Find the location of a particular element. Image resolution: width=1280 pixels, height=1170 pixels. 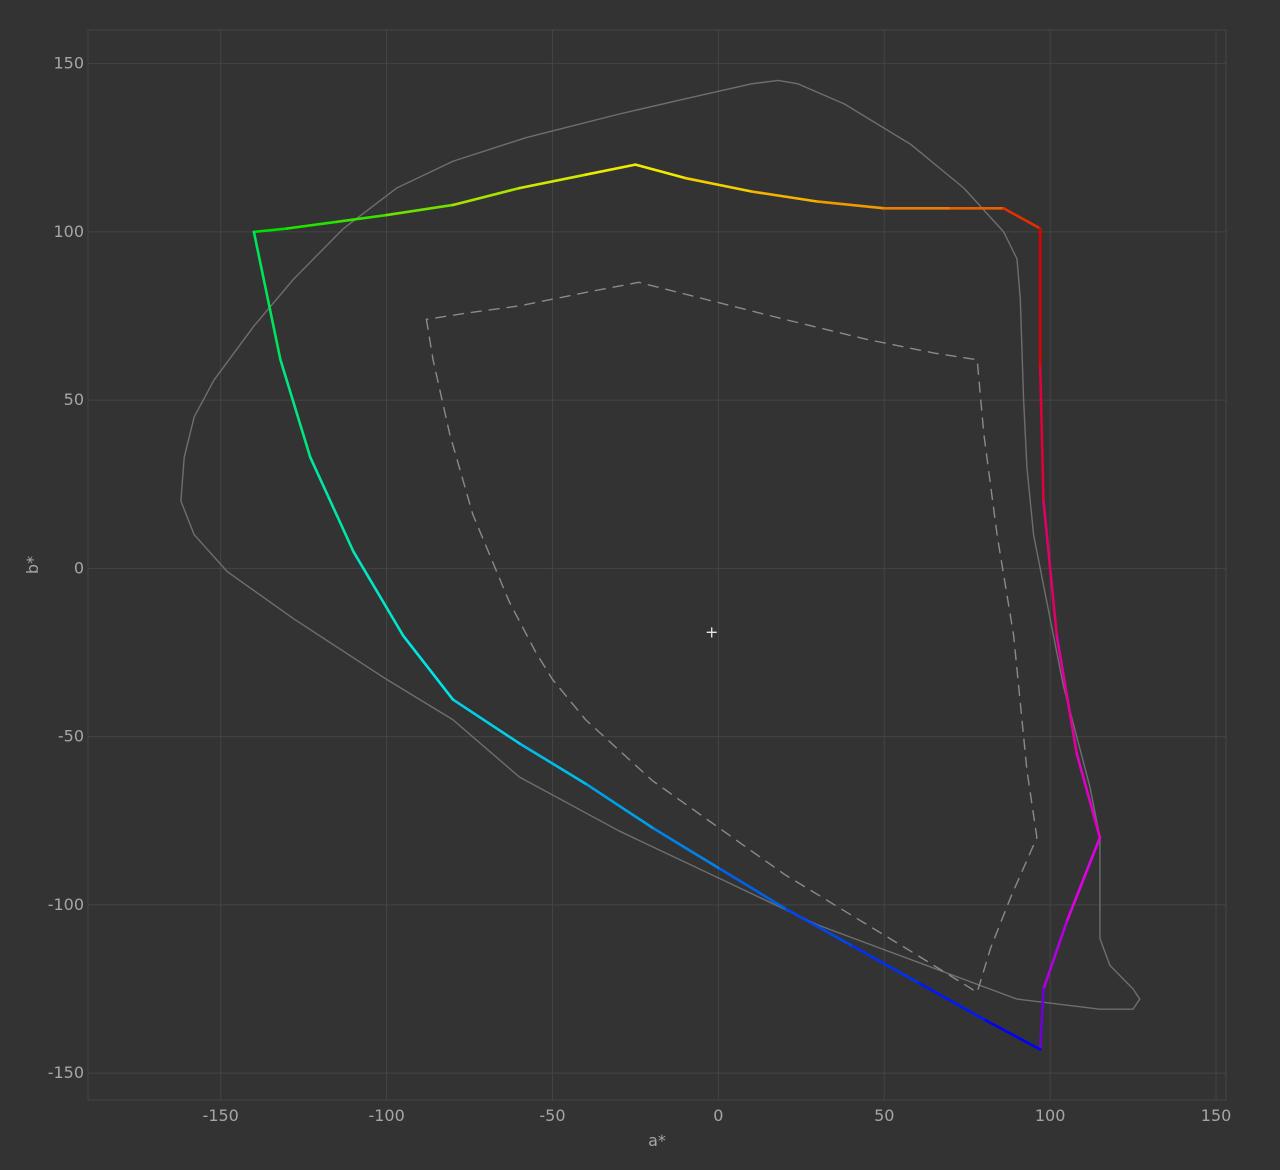

x-tick-label: 150 is located at coordinates (1216, 1115).